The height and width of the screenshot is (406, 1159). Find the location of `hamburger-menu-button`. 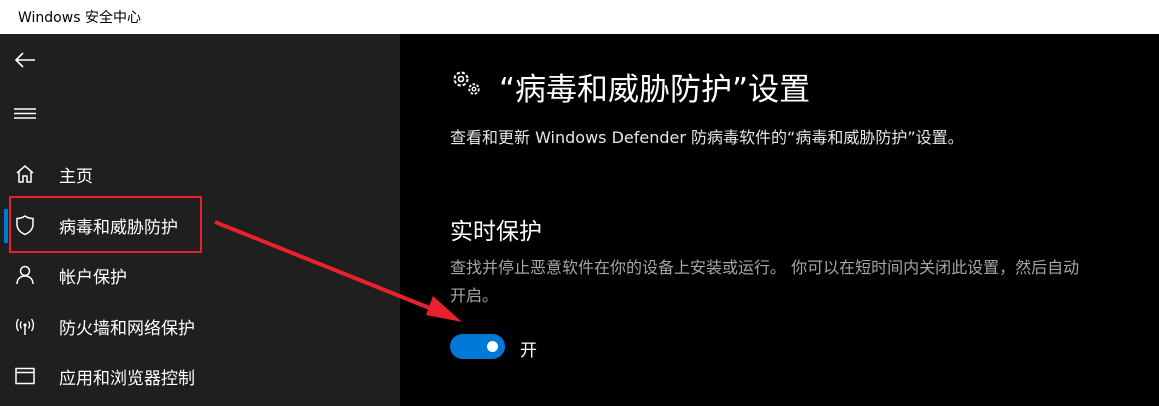

hamburger-menu-button is located at coordinates (26, 114).